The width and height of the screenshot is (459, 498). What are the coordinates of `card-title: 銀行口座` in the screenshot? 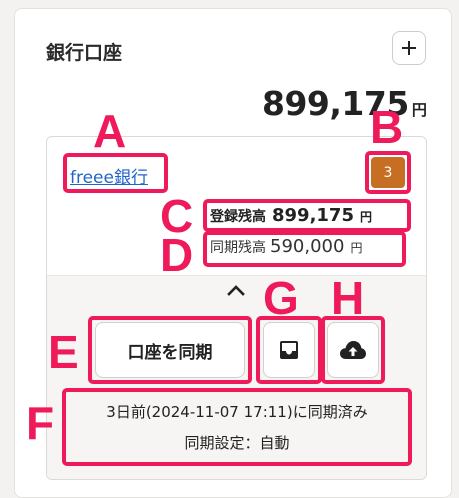 It's located at (84, 53).